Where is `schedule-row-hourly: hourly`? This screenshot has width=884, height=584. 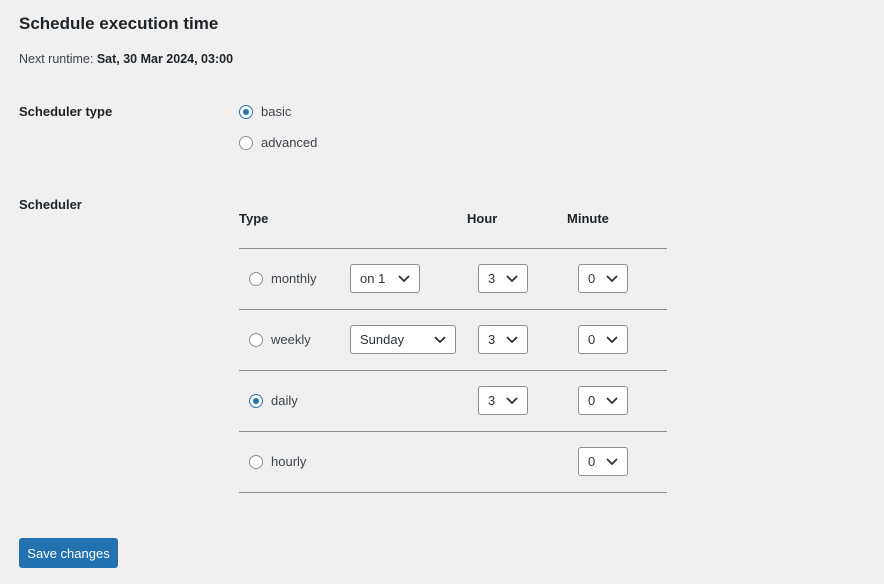
schedule-row-hourly: hourly is located at coordinates (277, 461).